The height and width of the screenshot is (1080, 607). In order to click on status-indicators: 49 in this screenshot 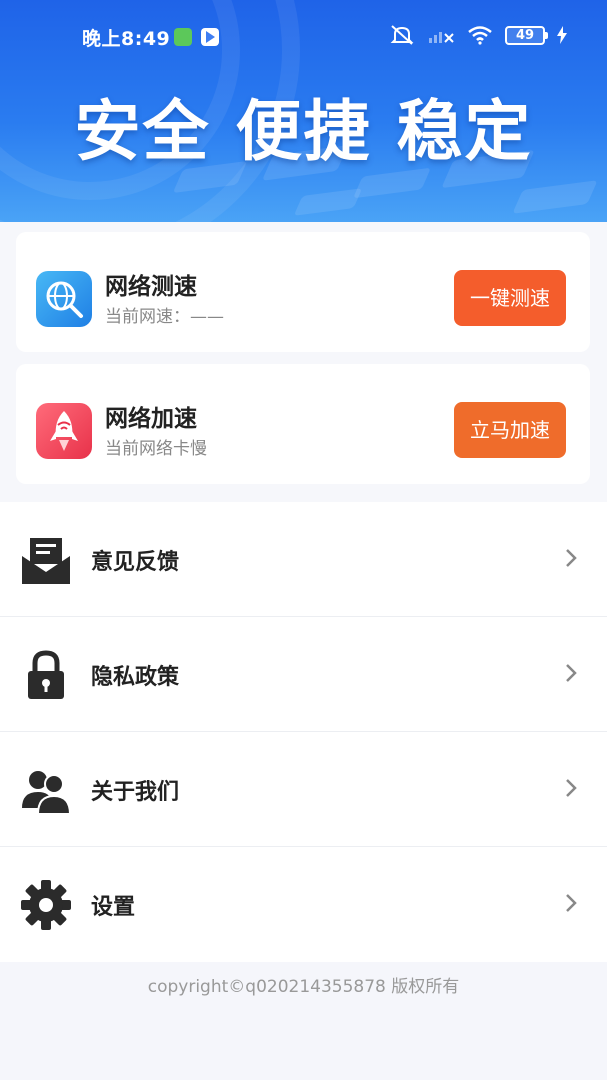, I will do `click(478, 35)`.